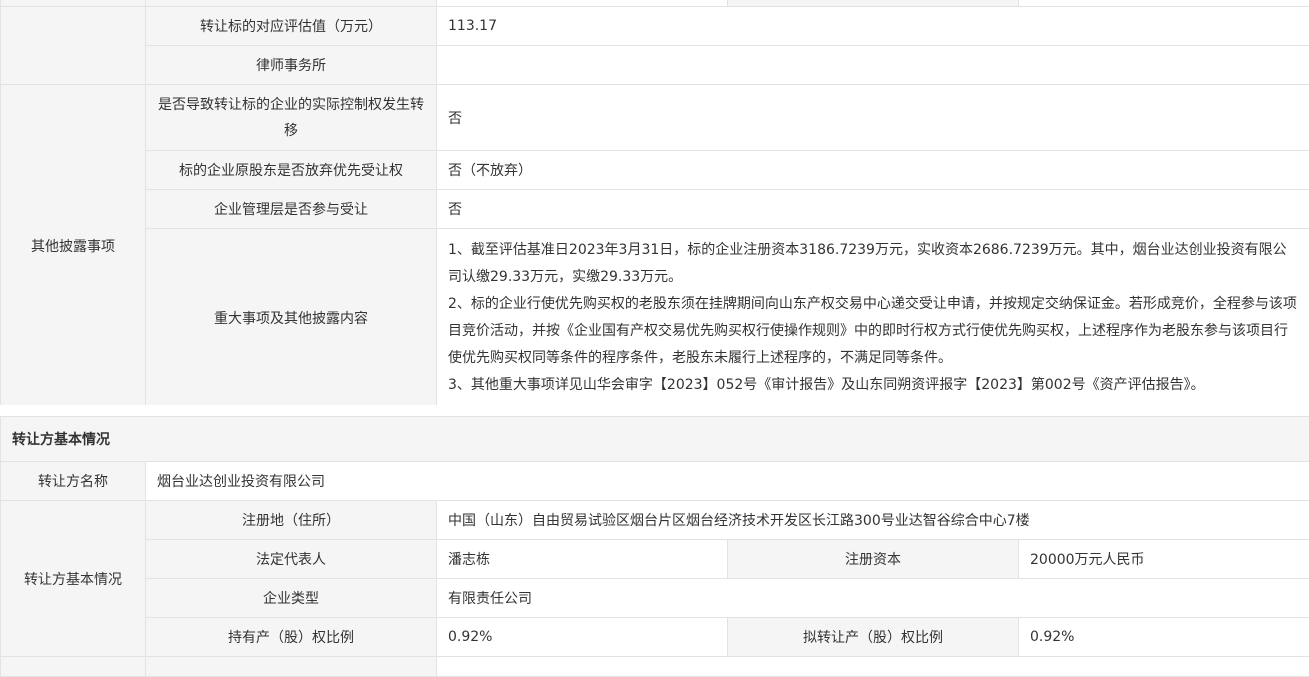 The width and height of the screenshot is (1309, 677). I want to click on table-row: 其他披露事项 是否导致转让标的企业的实际控制权发生转移 否, so click(655, 118).